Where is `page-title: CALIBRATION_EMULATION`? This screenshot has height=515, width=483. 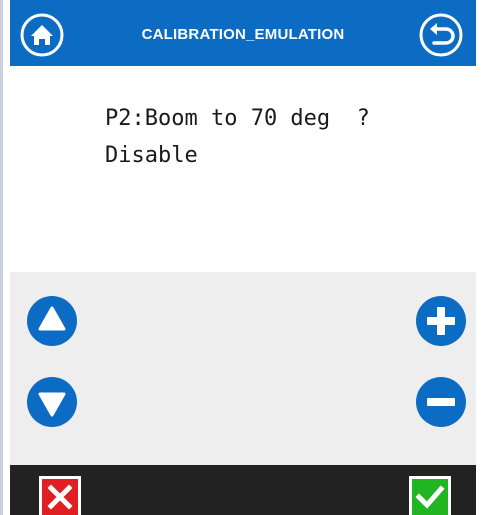 page-title: CALIBRATION_EMULATION is located at coordinates (243, 34).